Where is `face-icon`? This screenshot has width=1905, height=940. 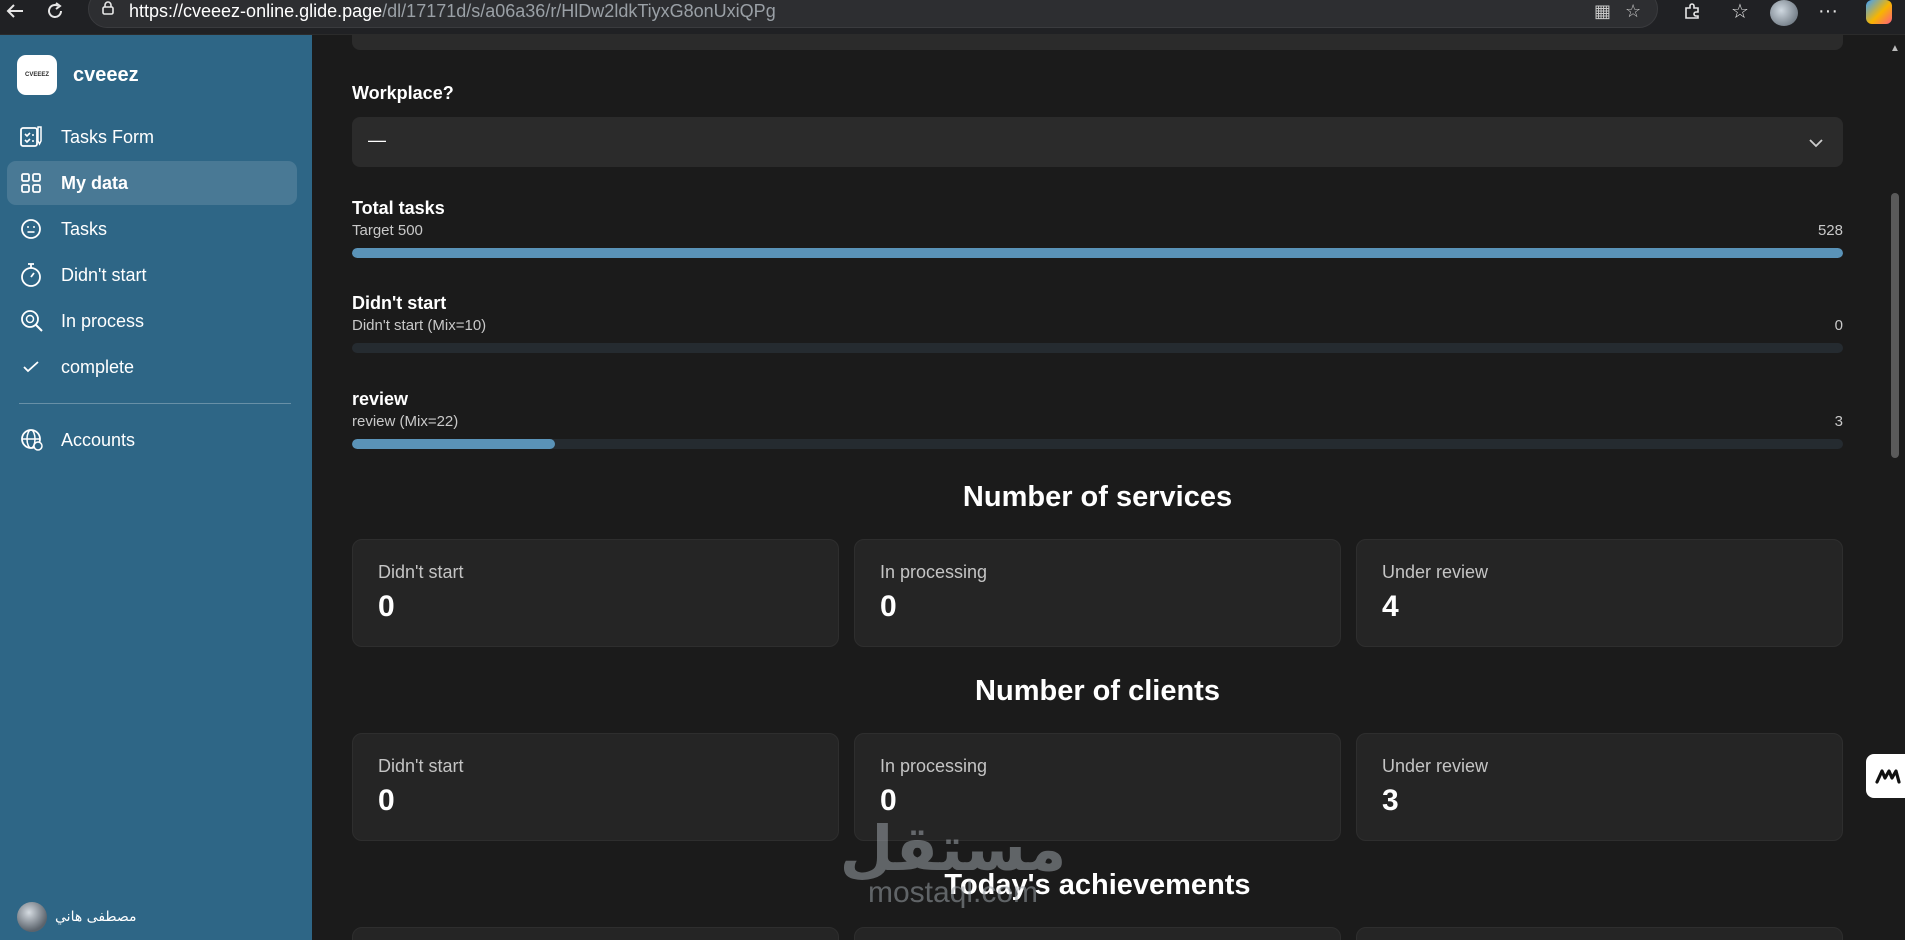 face-icon is located at coordinates (37, 229).